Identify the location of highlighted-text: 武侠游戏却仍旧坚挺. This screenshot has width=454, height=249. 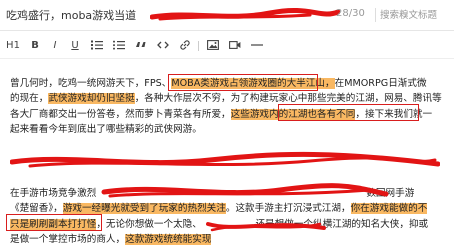
(91, 99).